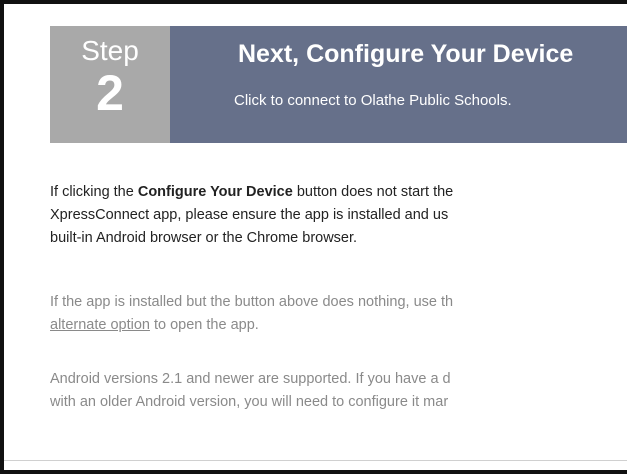 The height and width of the screenshot is (474, 627). I want to click on text-segment: button does not start the, so click(373, 192).